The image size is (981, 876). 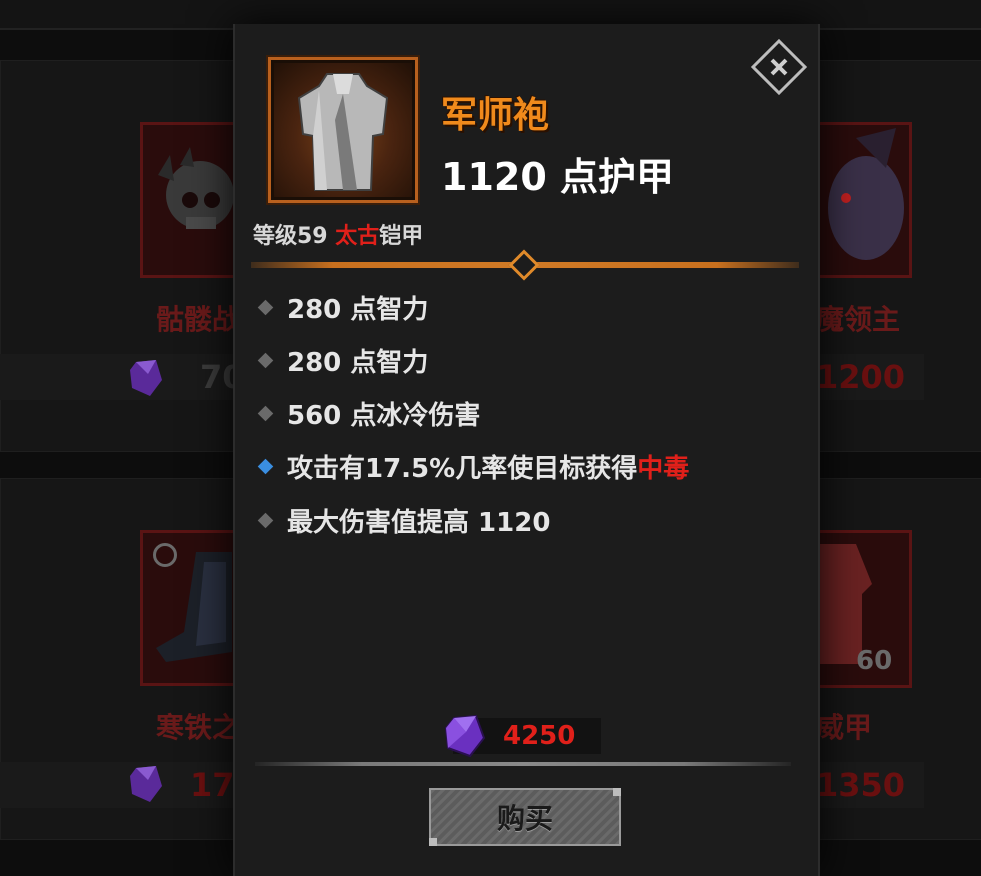 What do you see at coordinates (779, 67) in the screenshot?
I see `close-icon` at bounding box center [779, 67].